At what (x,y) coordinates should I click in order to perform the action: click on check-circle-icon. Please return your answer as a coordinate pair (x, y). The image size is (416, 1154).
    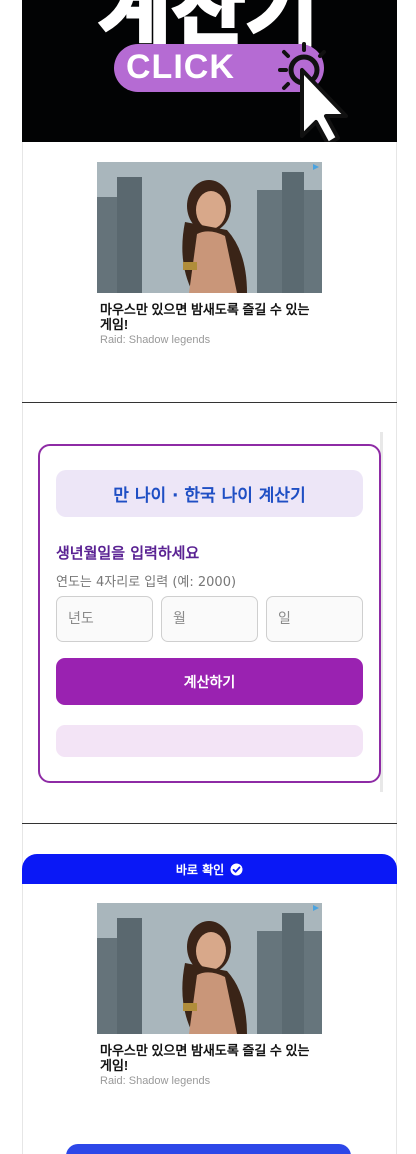
    Looking at the image, I should click on (236, 869).